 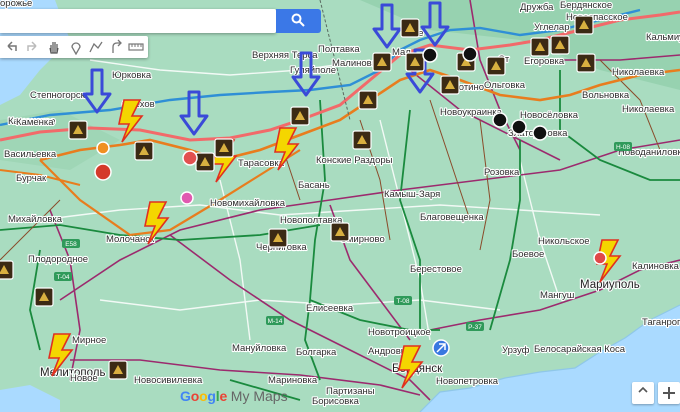 I want to click on place-label: Полтавка, so click(x=339, y=49).